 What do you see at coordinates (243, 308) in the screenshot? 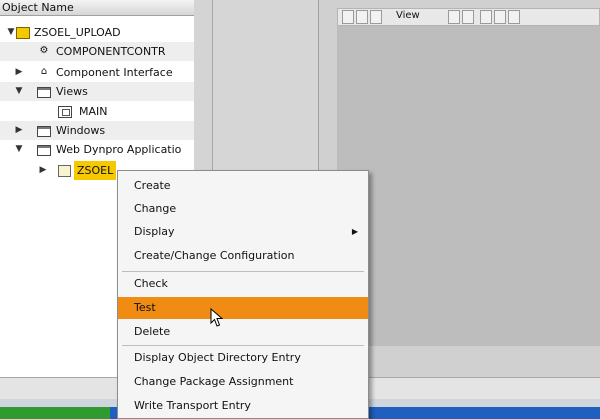
I see `menu-item-test: Test` at bounding box center [243, 308].